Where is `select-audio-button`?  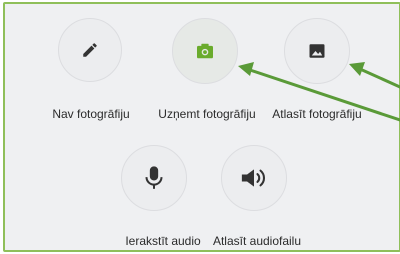
select-audio-button is located at coordinates (254, 178).